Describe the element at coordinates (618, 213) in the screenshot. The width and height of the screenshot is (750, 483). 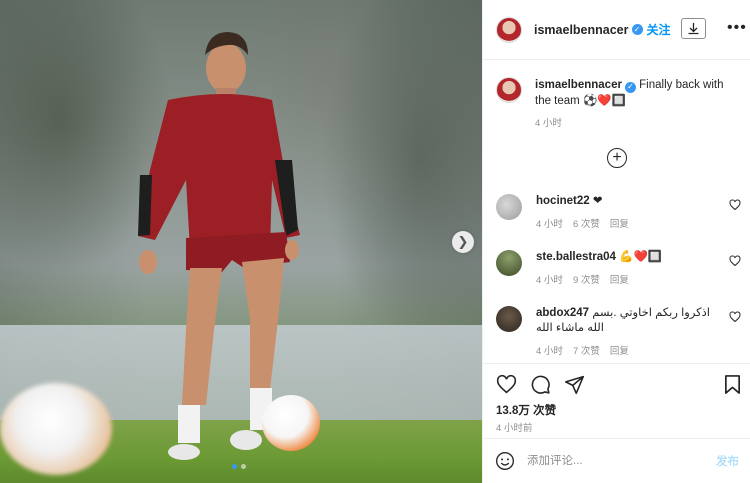
I see `comment-item: hocinet22 ❤ 4 小时 6 次赞 回复` at that location.